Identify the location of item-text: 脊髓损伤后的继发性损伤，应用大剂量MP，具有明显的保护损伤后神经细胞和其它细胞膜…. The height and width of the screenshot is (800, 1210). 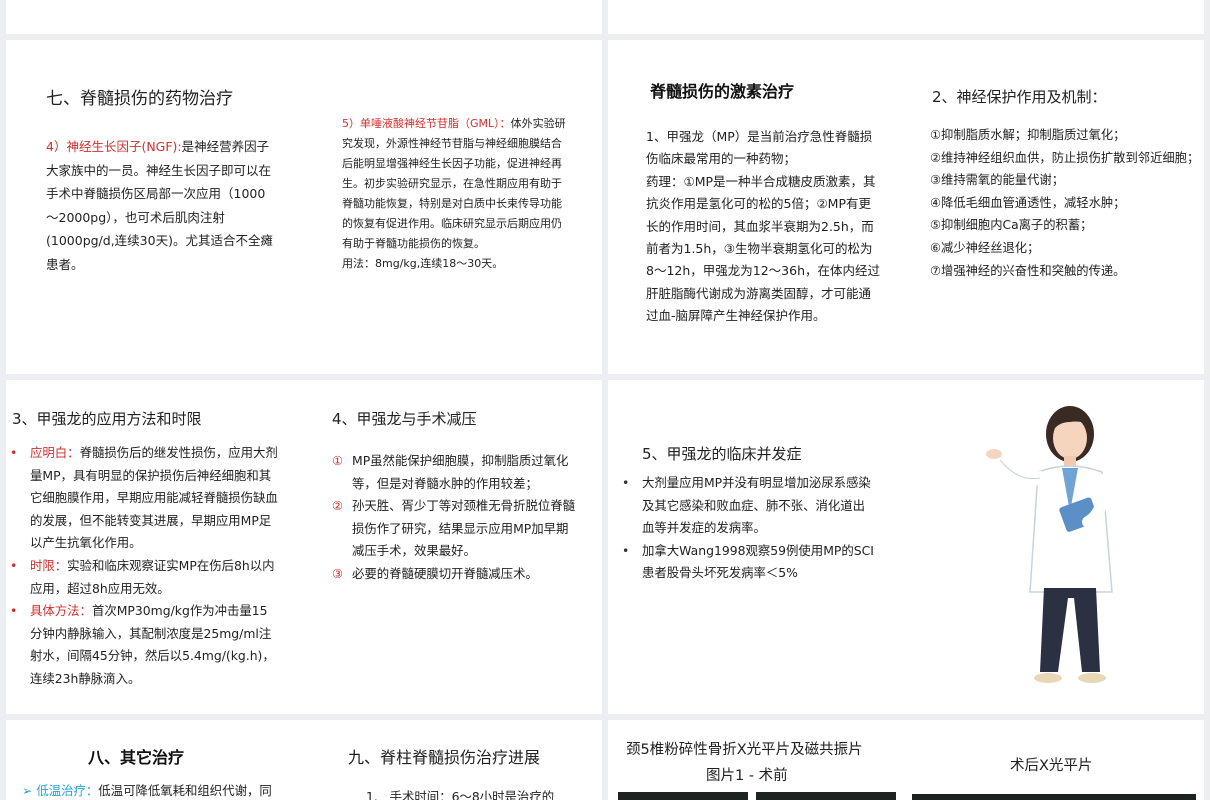
(154, 498).